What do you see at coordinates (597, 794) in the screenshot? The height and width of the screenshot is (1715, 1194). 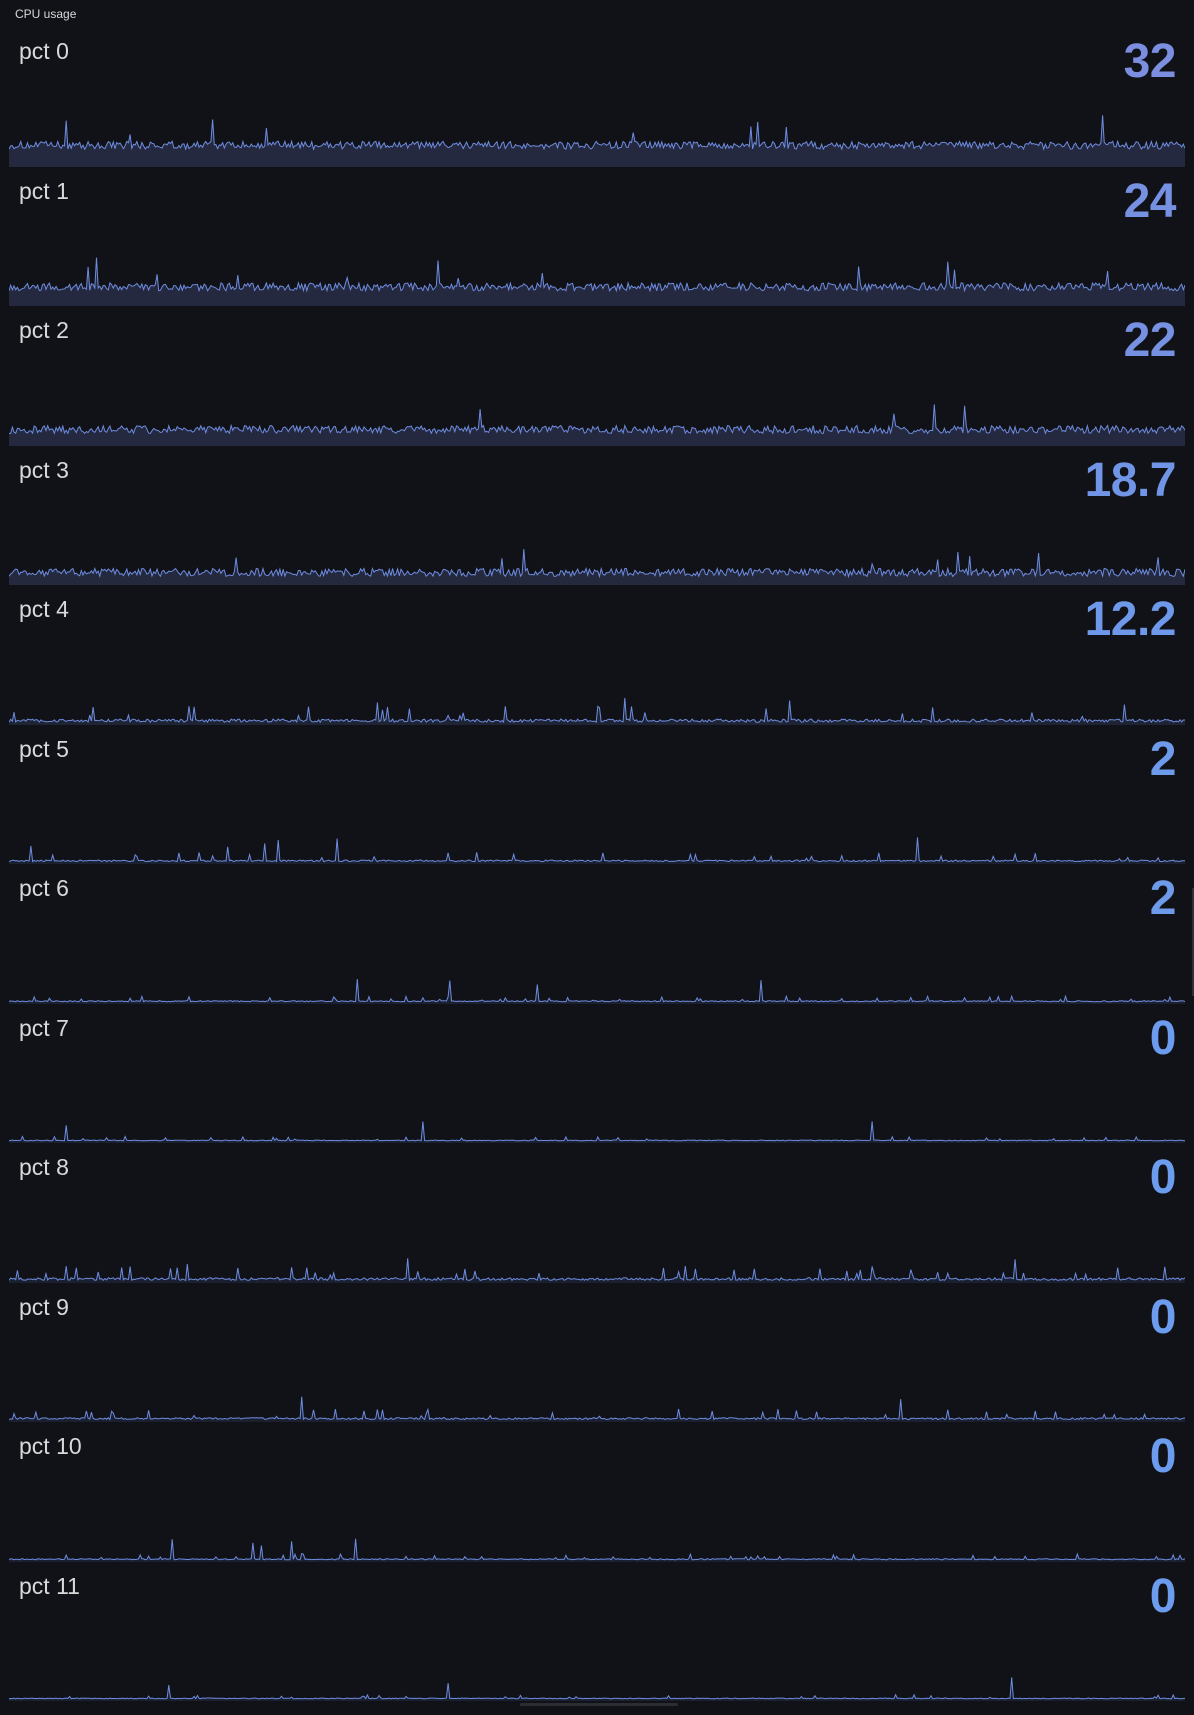 I see `stat-row: pct 5 2` at bounding box center [597, 794].